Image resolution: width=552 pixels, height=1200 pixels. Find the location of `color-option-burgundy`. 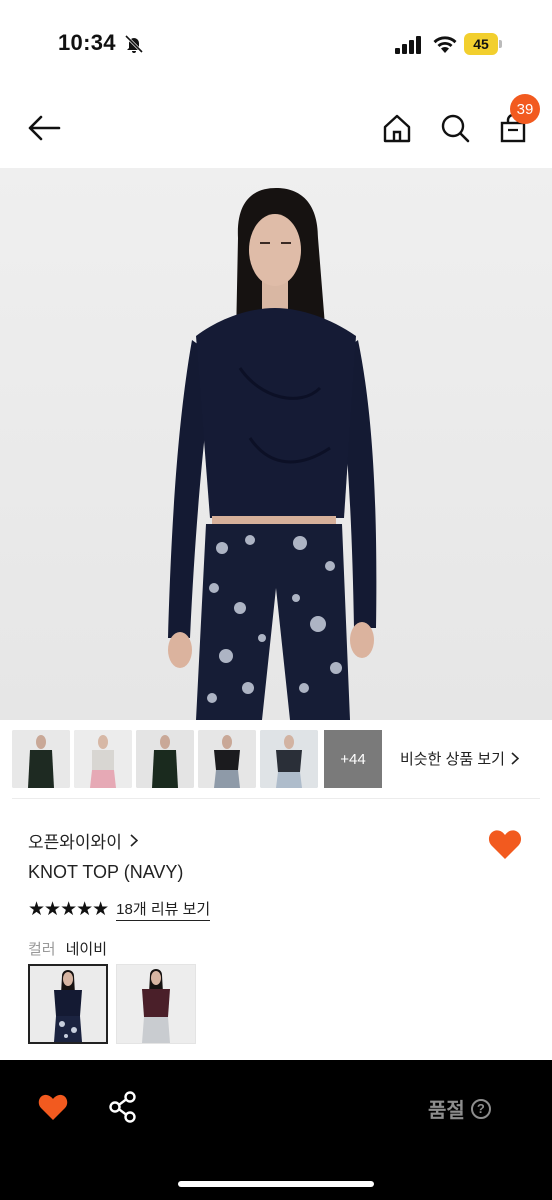

color-option-burgundy is located at coordinates (156, 1004).